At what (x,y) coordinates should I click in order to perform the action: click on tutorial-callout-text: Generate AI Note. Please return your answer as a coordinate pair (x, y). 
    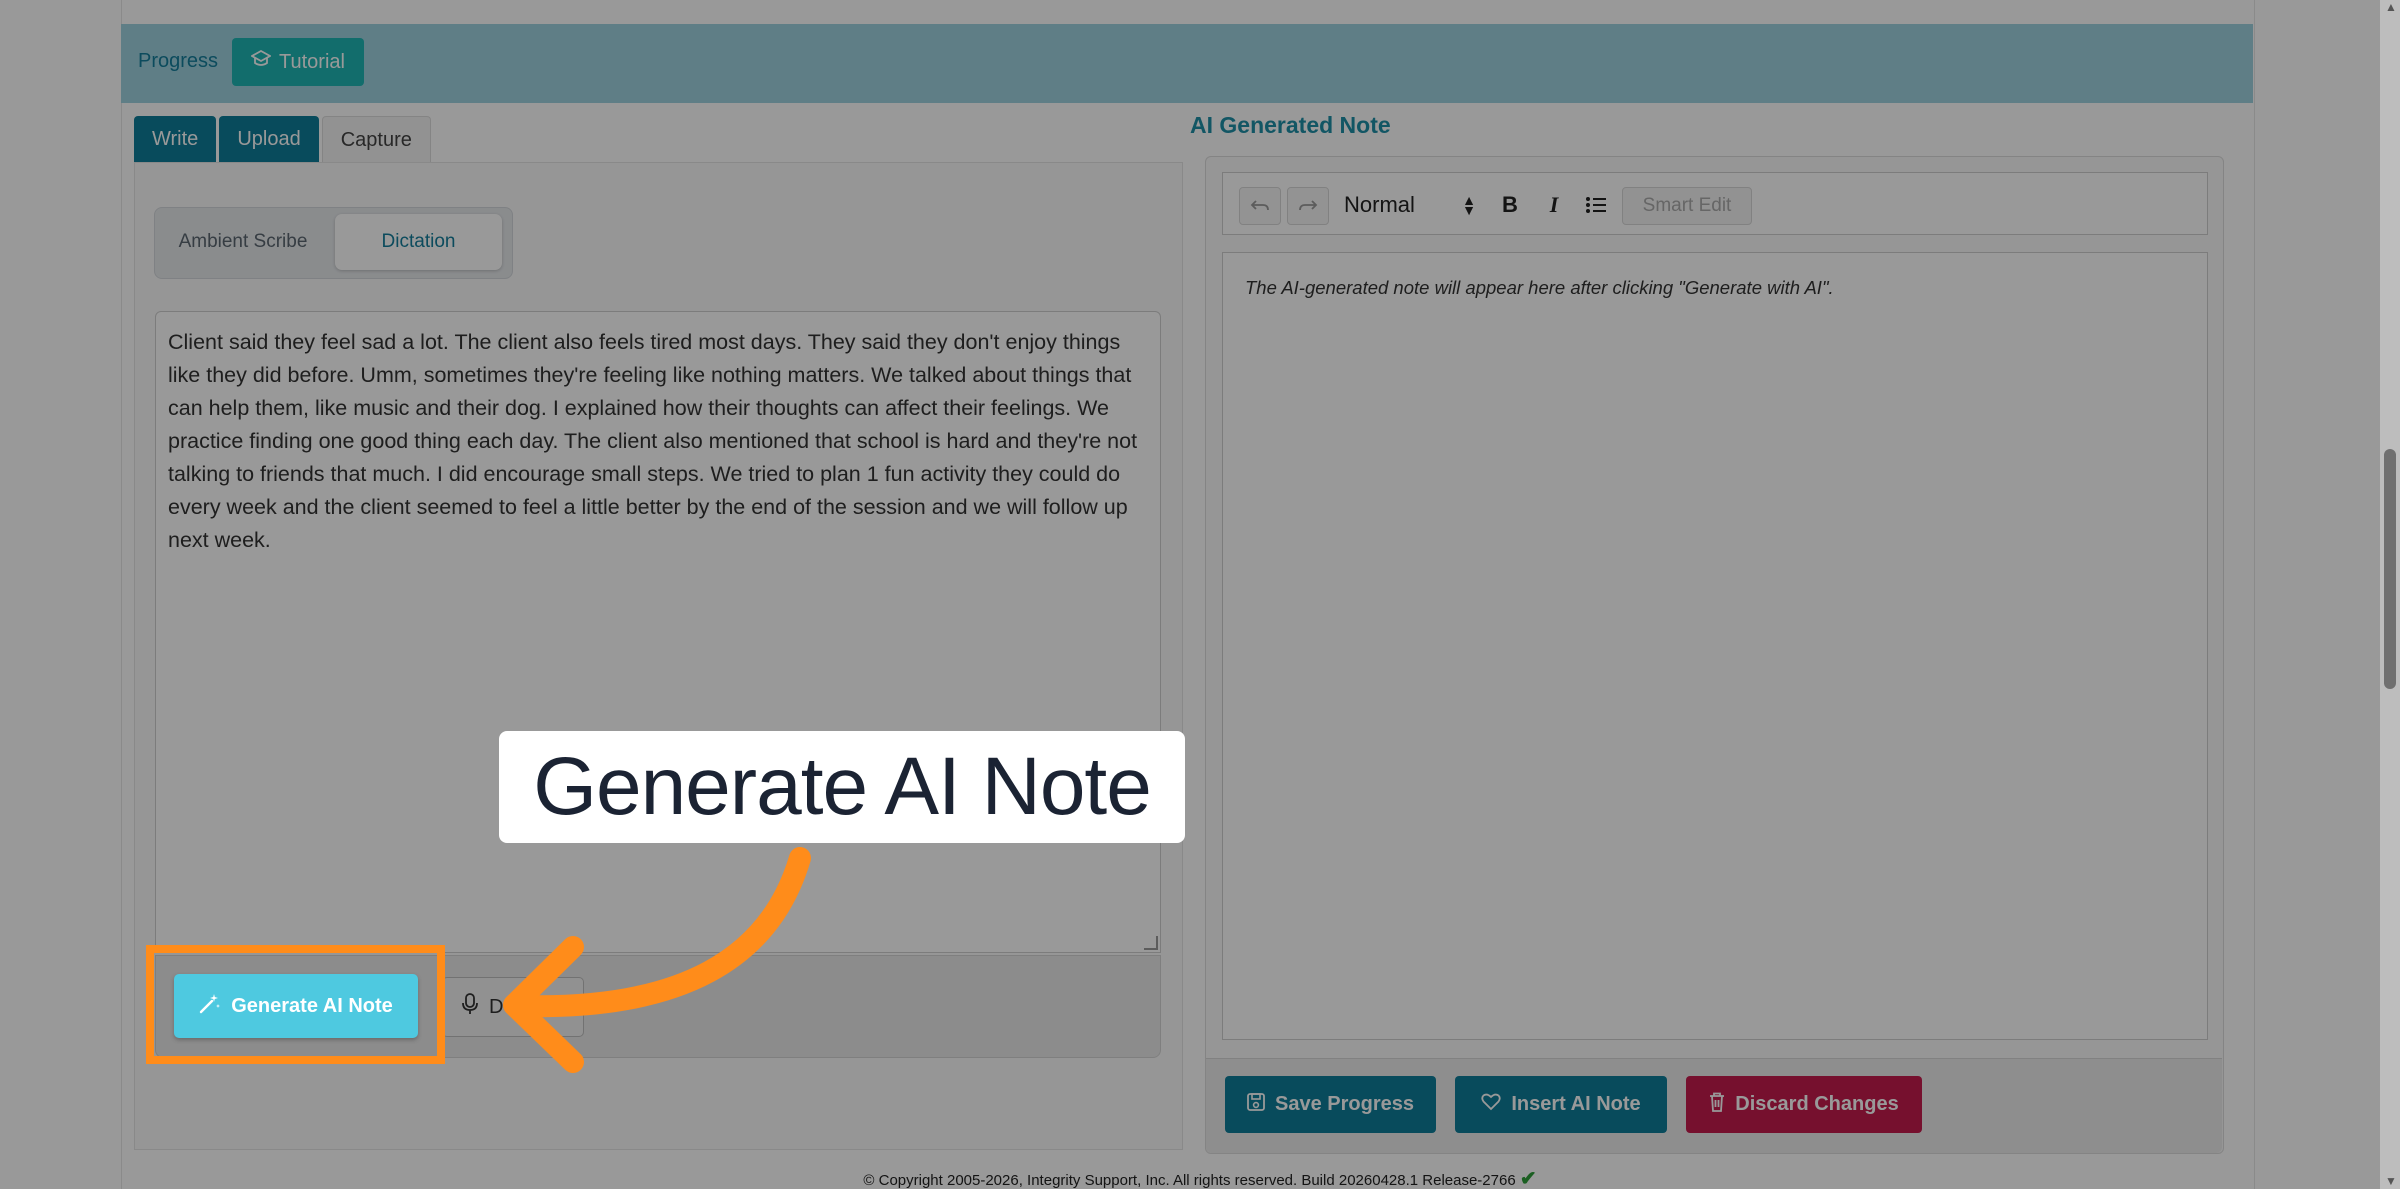
    Looking at the image, I should click on (842, 786).